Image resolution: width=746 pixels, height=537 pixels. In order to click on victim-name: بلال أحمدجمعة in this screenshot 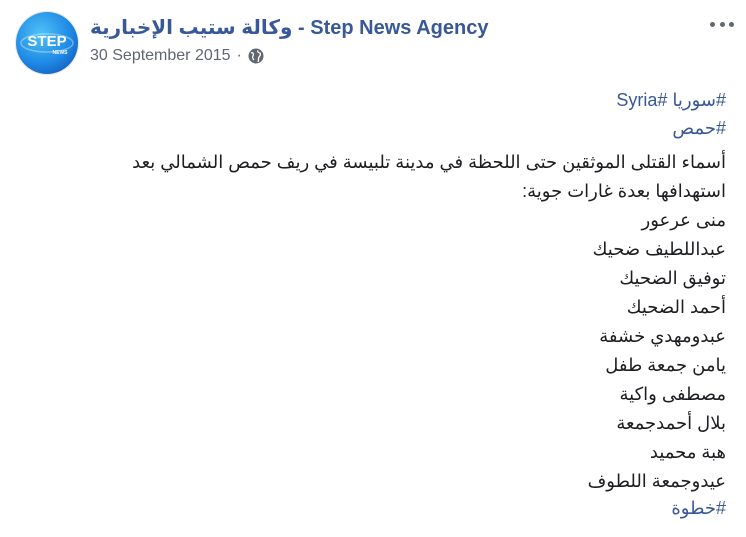, I will do `click(671, 423)`.